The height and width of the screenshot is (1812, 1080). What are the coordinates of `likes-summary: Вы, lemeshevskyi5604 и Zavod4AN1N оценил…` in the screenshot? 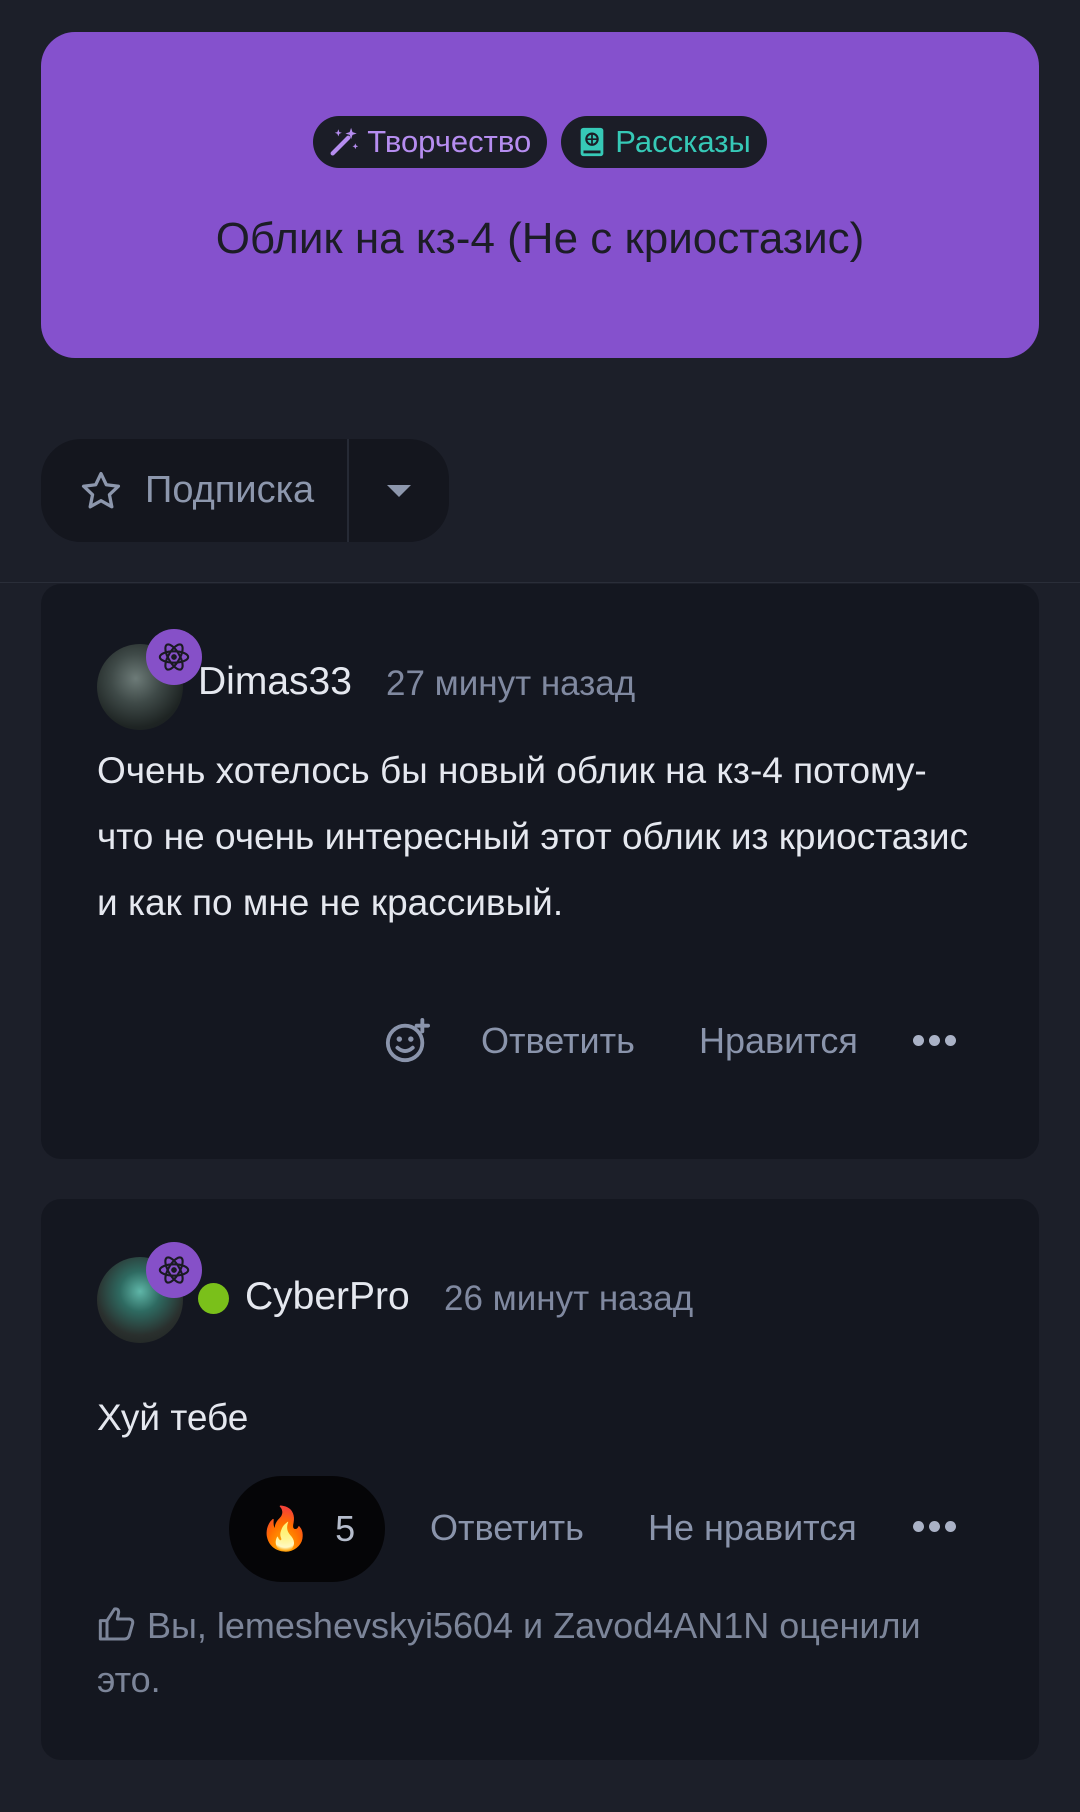 It's located at (537, 1653).